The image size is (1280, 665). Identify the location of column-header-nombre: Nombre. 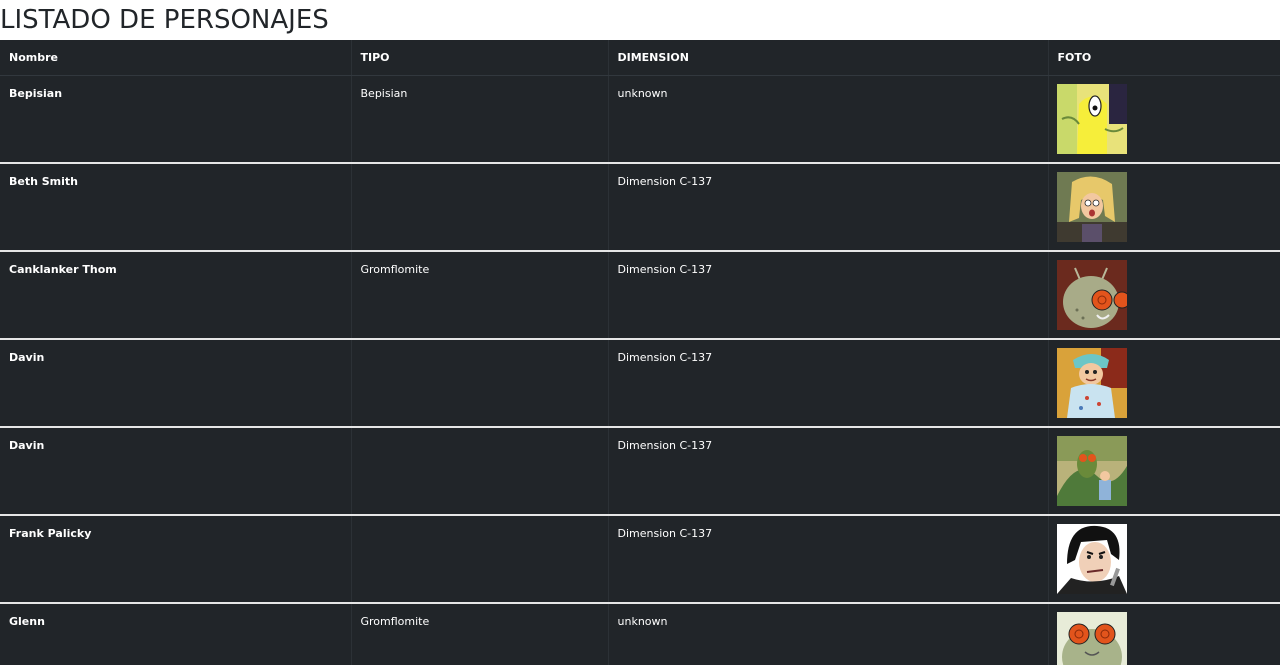
(175, 58).